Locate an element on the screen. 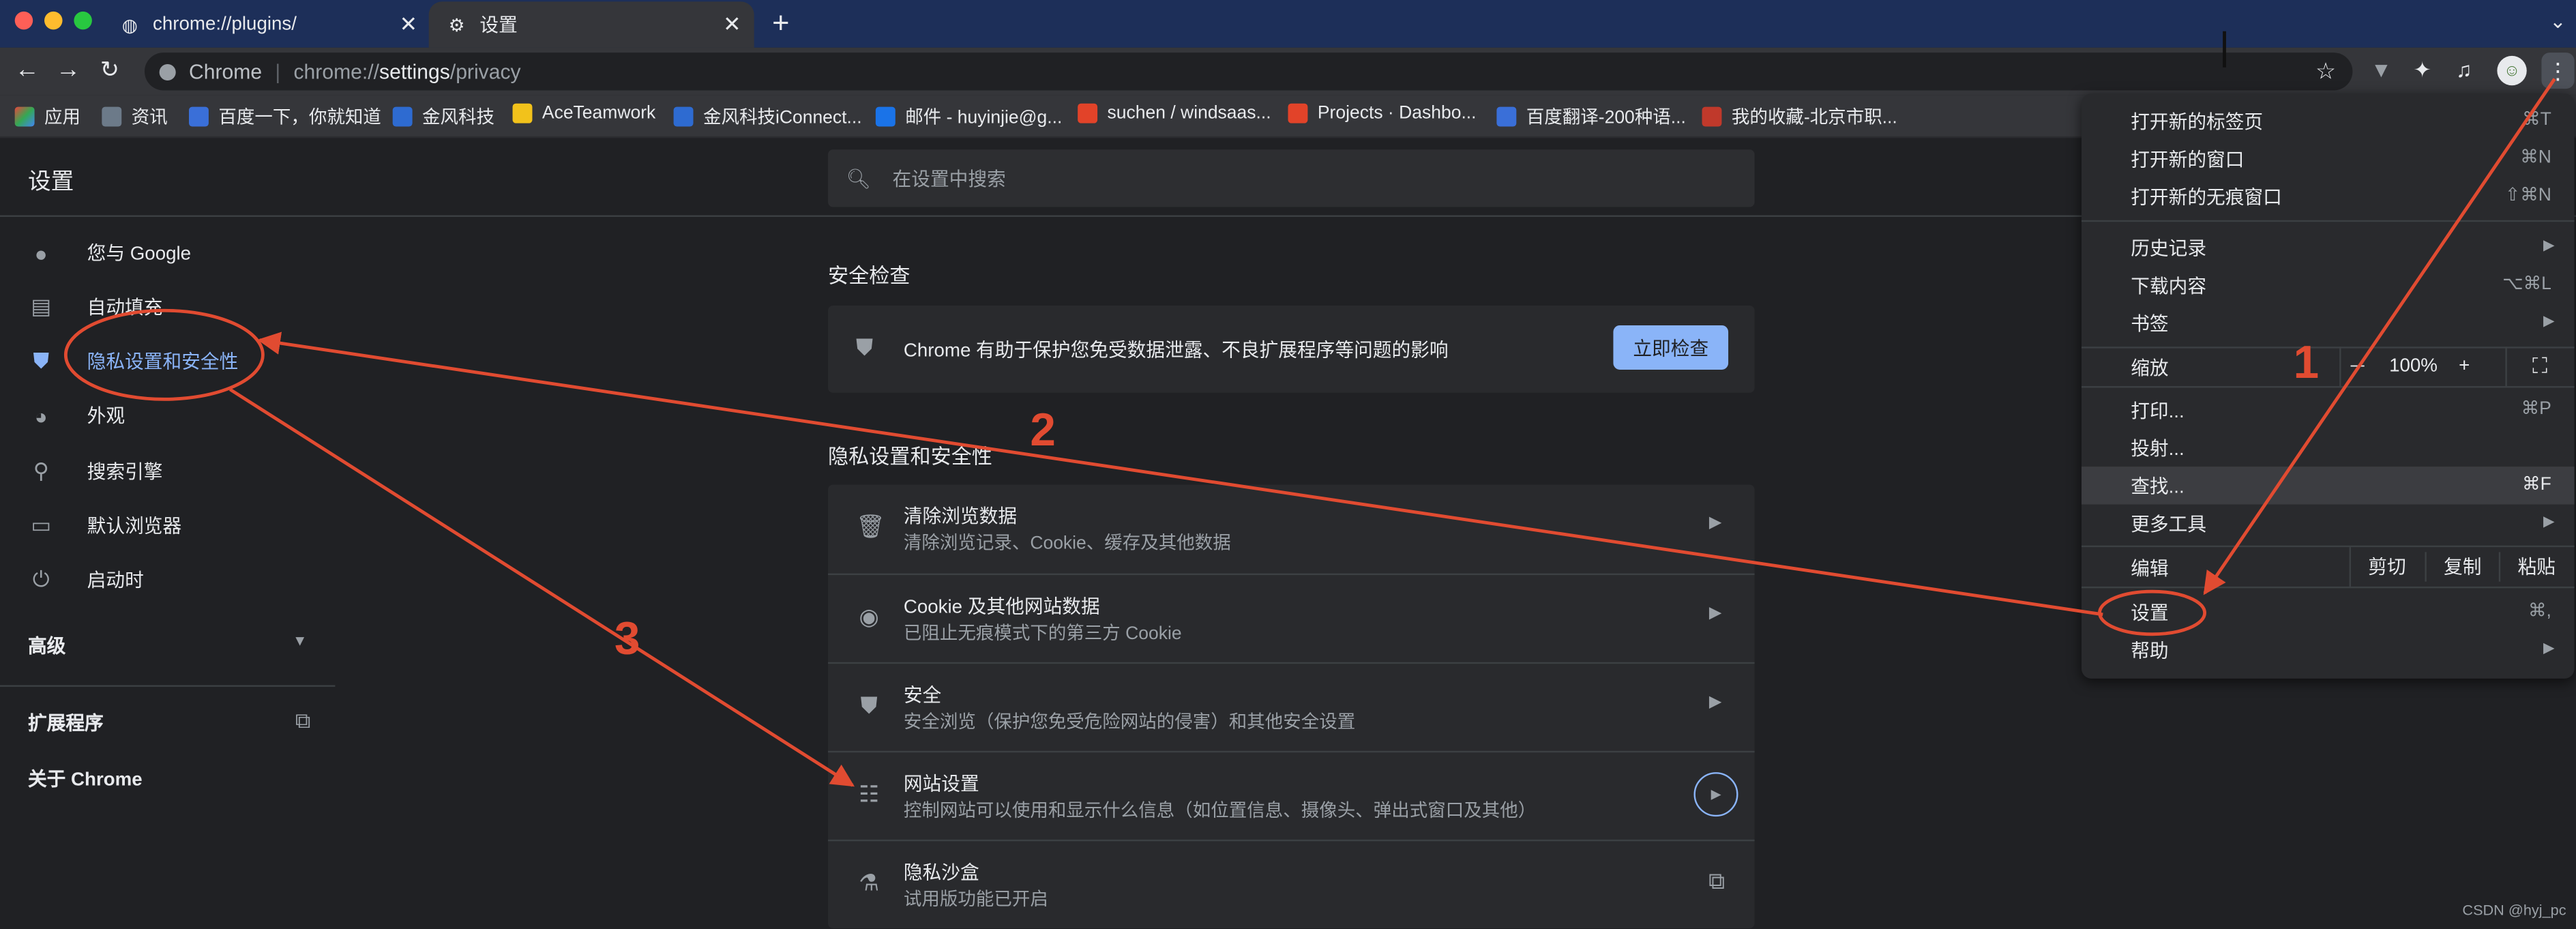 The height and width of the screenshot is (929, 2576). paste-button: 粘贴 is located at coordinates (2535, 567).